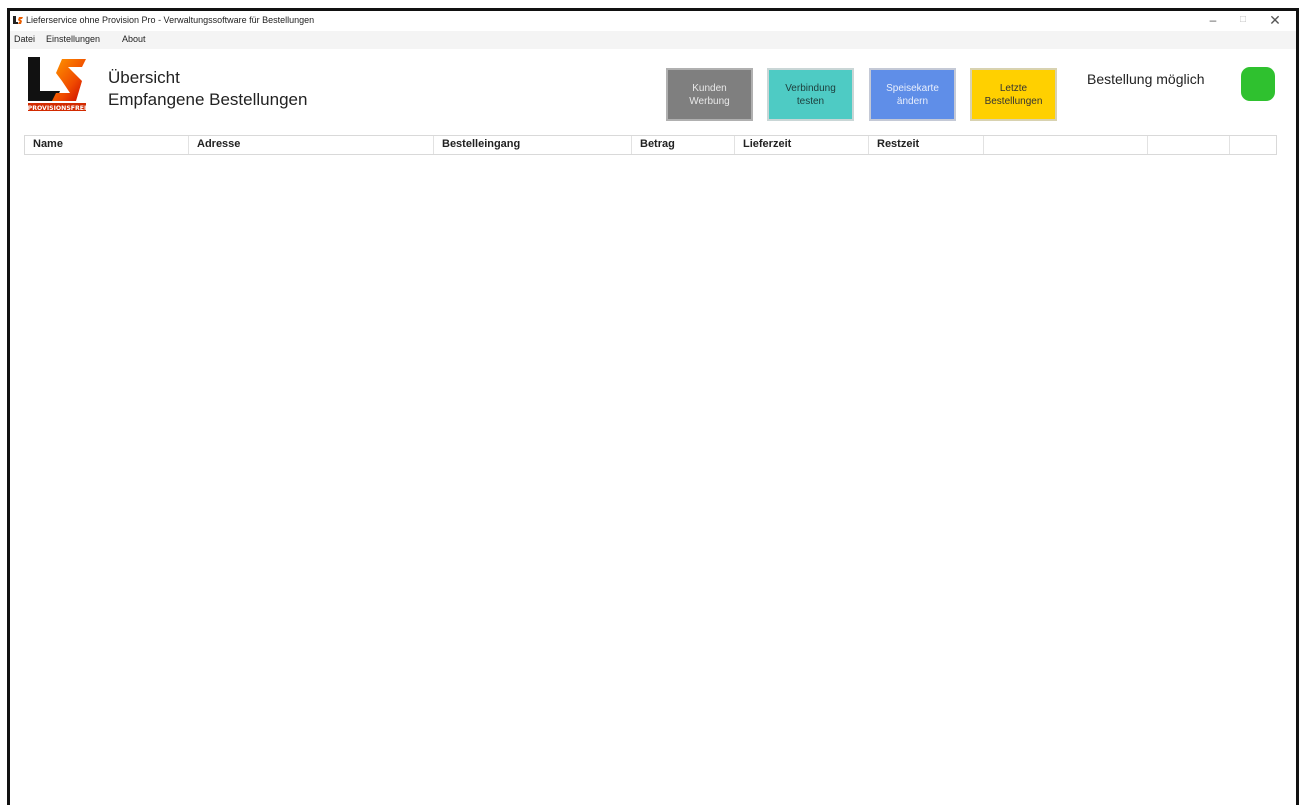 This screenshot has width=1309, height=805. What do you see at coordinates (1146, 79) in the screenshot?
I see `order-status-label: Bestellung möglich` at bounding box center [1146, 79].